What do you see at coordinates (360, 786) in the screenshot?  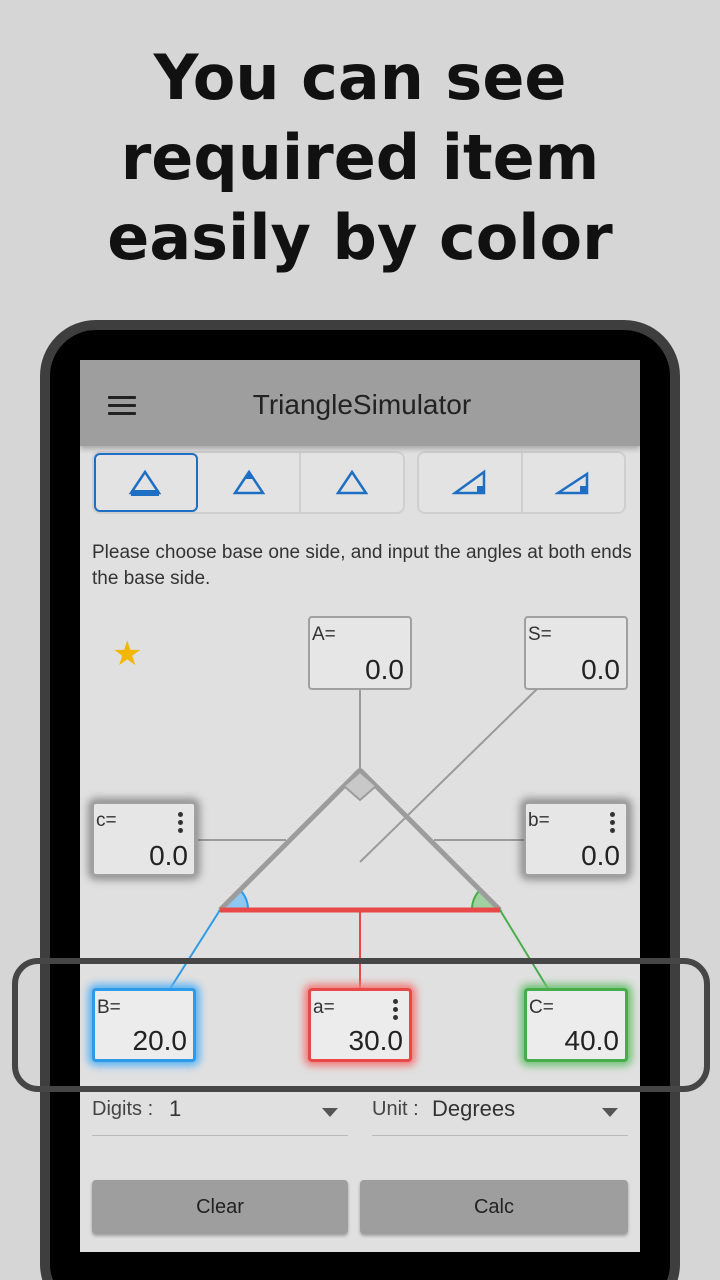 I see `right-angle-marker` at bounding box center [360, 786].